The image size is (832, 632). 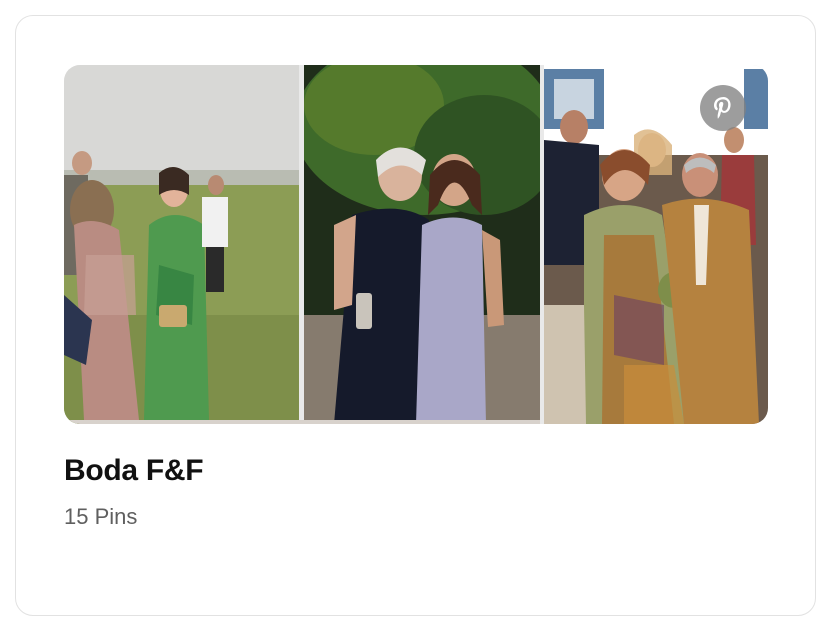 I want to click on board-pin-count: 15 Pins, so click(x=101, y=516).